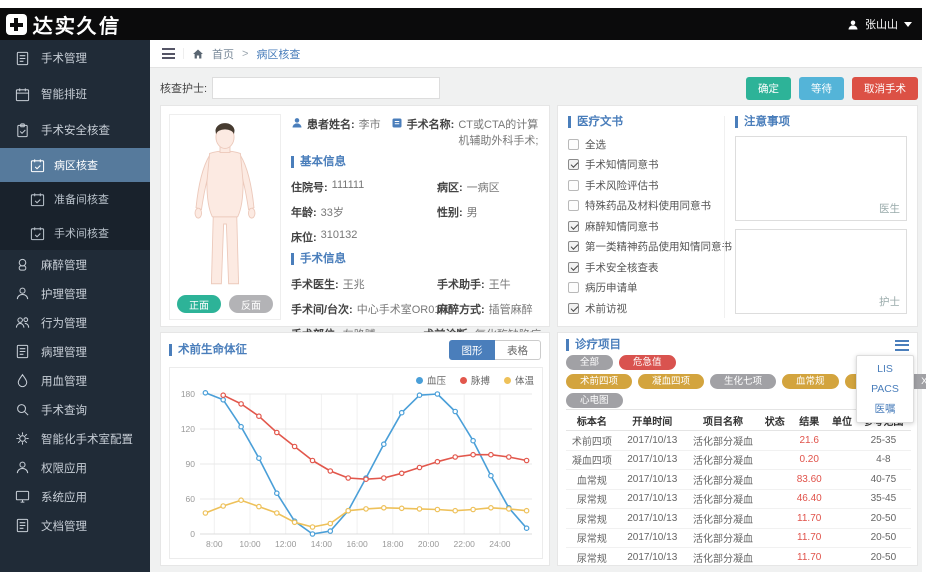 The width and height of the screenshot is (926, 580). Describe the element at coordinates (198, 54) in the screenshot. I see `home-icon` at that location.